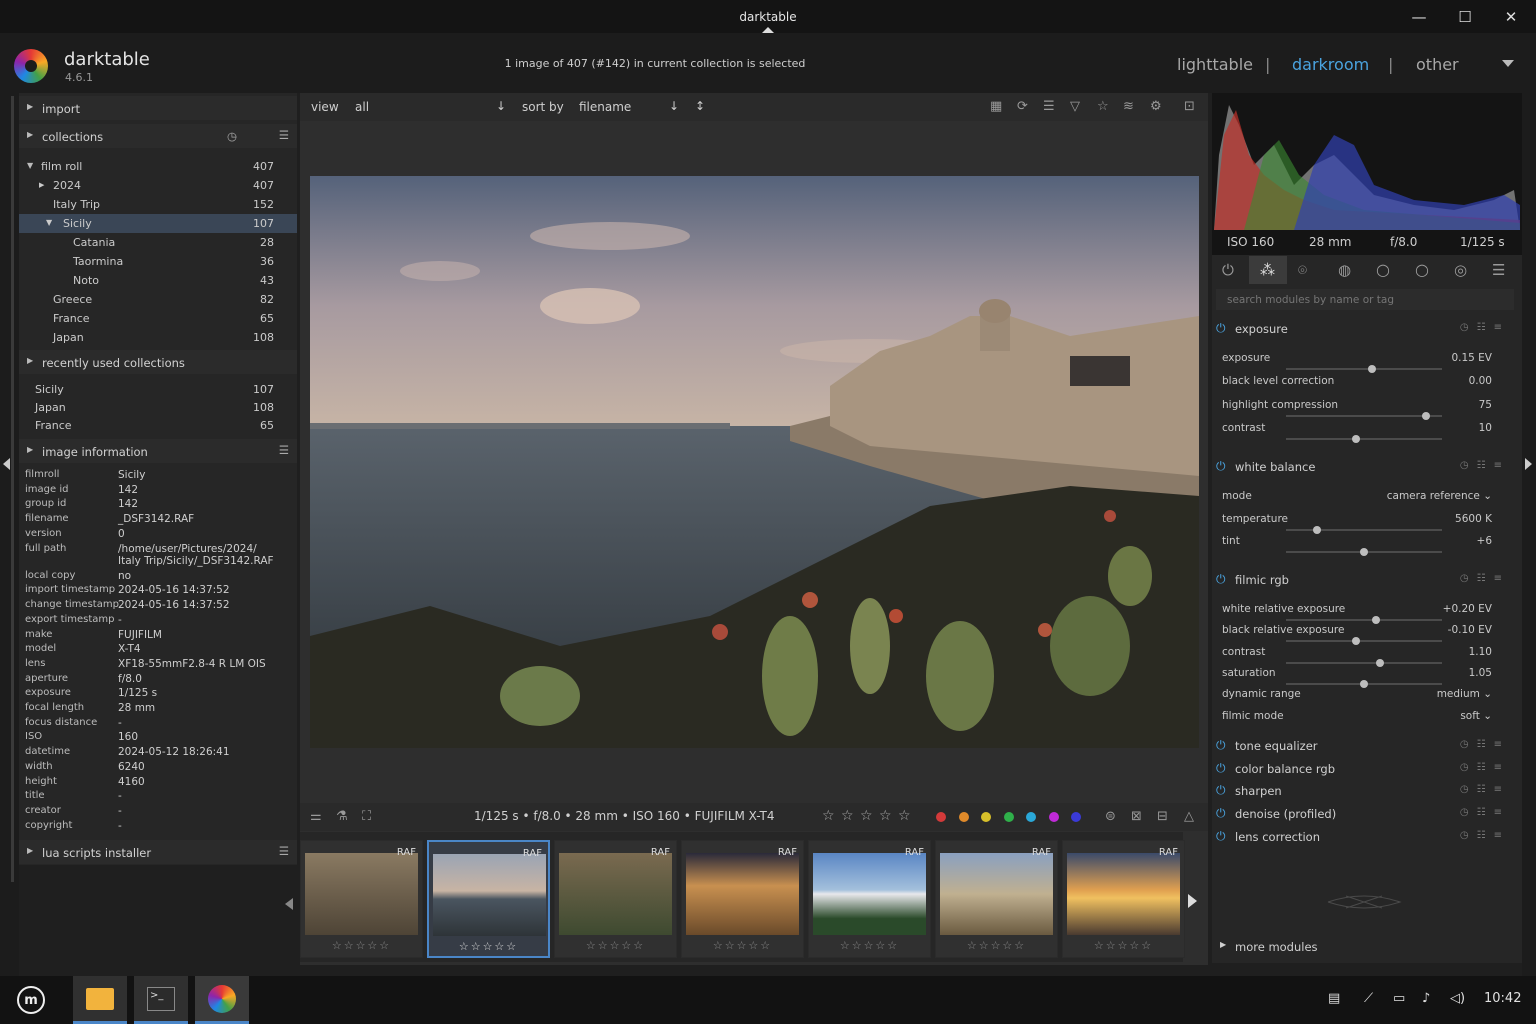  I want to click on effects-icon: ○, so click(1383, 269).